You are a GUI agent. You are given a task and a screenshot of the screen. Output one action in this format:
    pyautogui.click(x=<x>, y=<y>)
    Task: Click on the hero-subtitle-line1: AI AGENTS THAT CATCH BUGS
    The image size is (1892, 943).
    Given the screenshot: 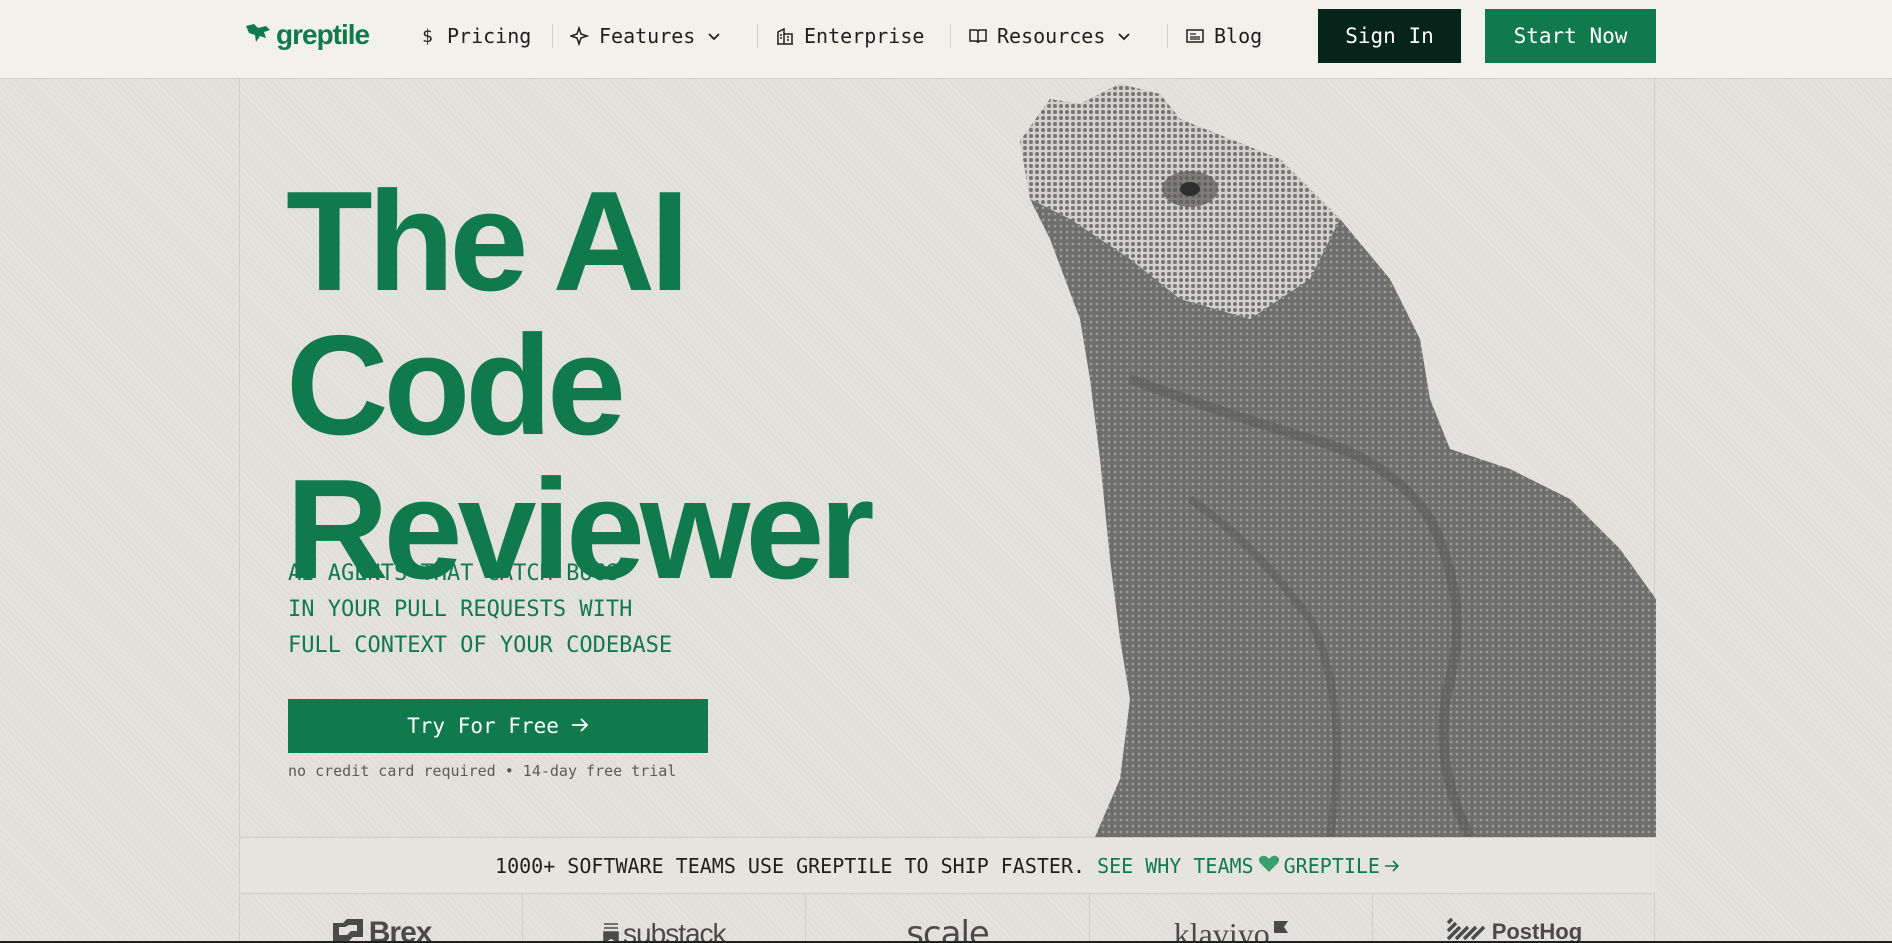 What is the action you would take?
    pyautogui.click(x=454, y=573)
    